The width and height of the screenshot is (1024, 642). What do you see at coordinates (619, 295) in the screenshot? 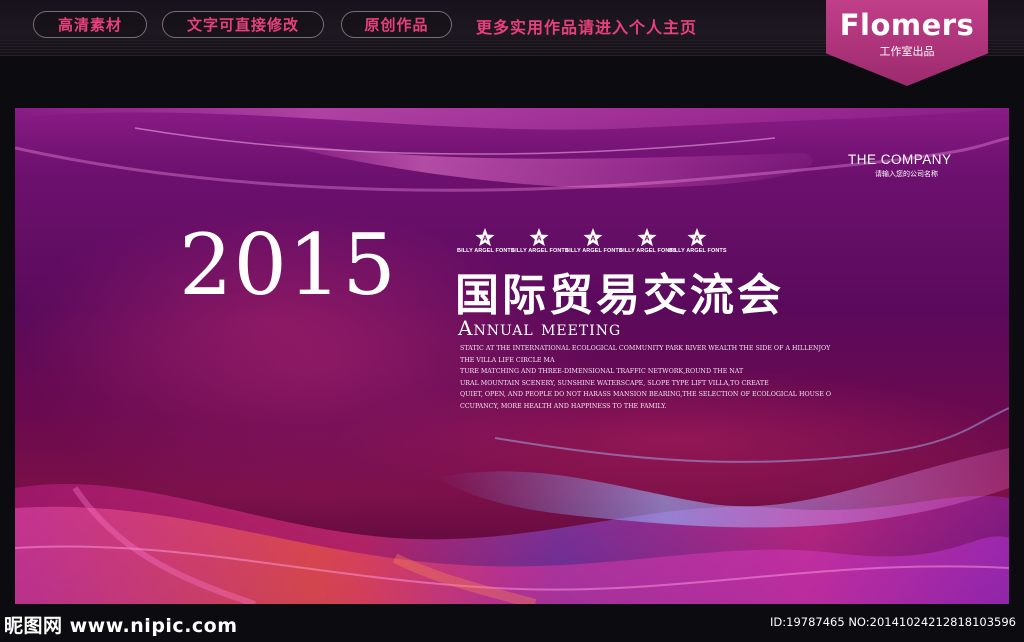
I see `event-title-cn: 国际贸易交流会` at bounding box center [619, 295].